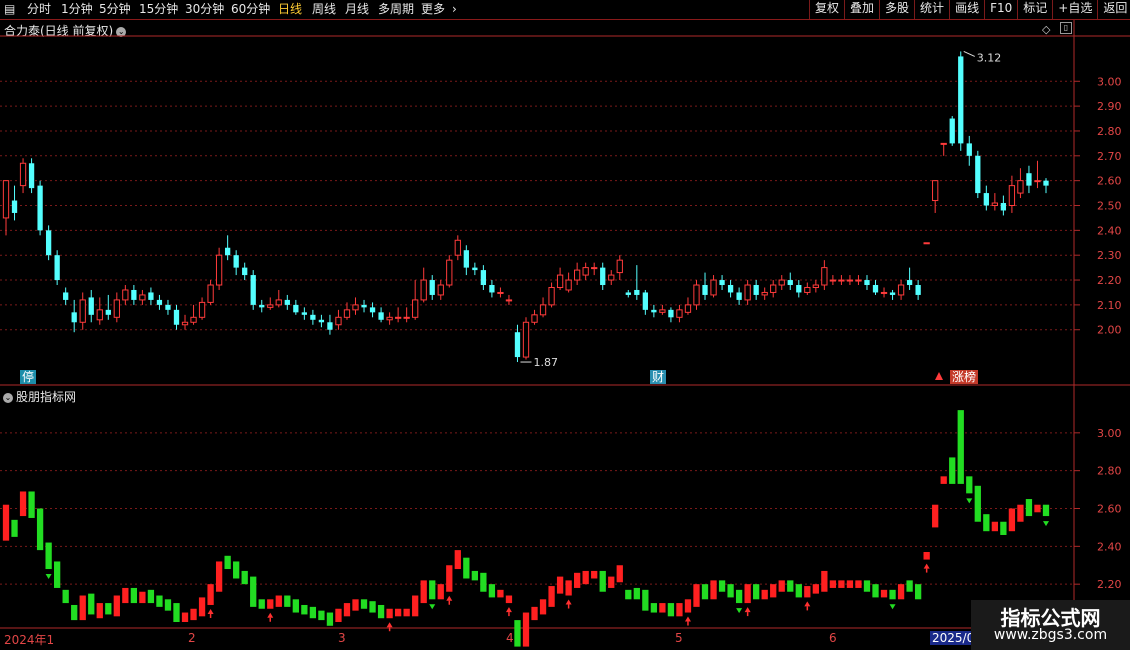 Image resolution: width=1130 pixels, height=650 pixels. Describe the element at coordinates (1050, 635) in the screenshot. I see `watermark-url: www.zbgs3.com` at that location.